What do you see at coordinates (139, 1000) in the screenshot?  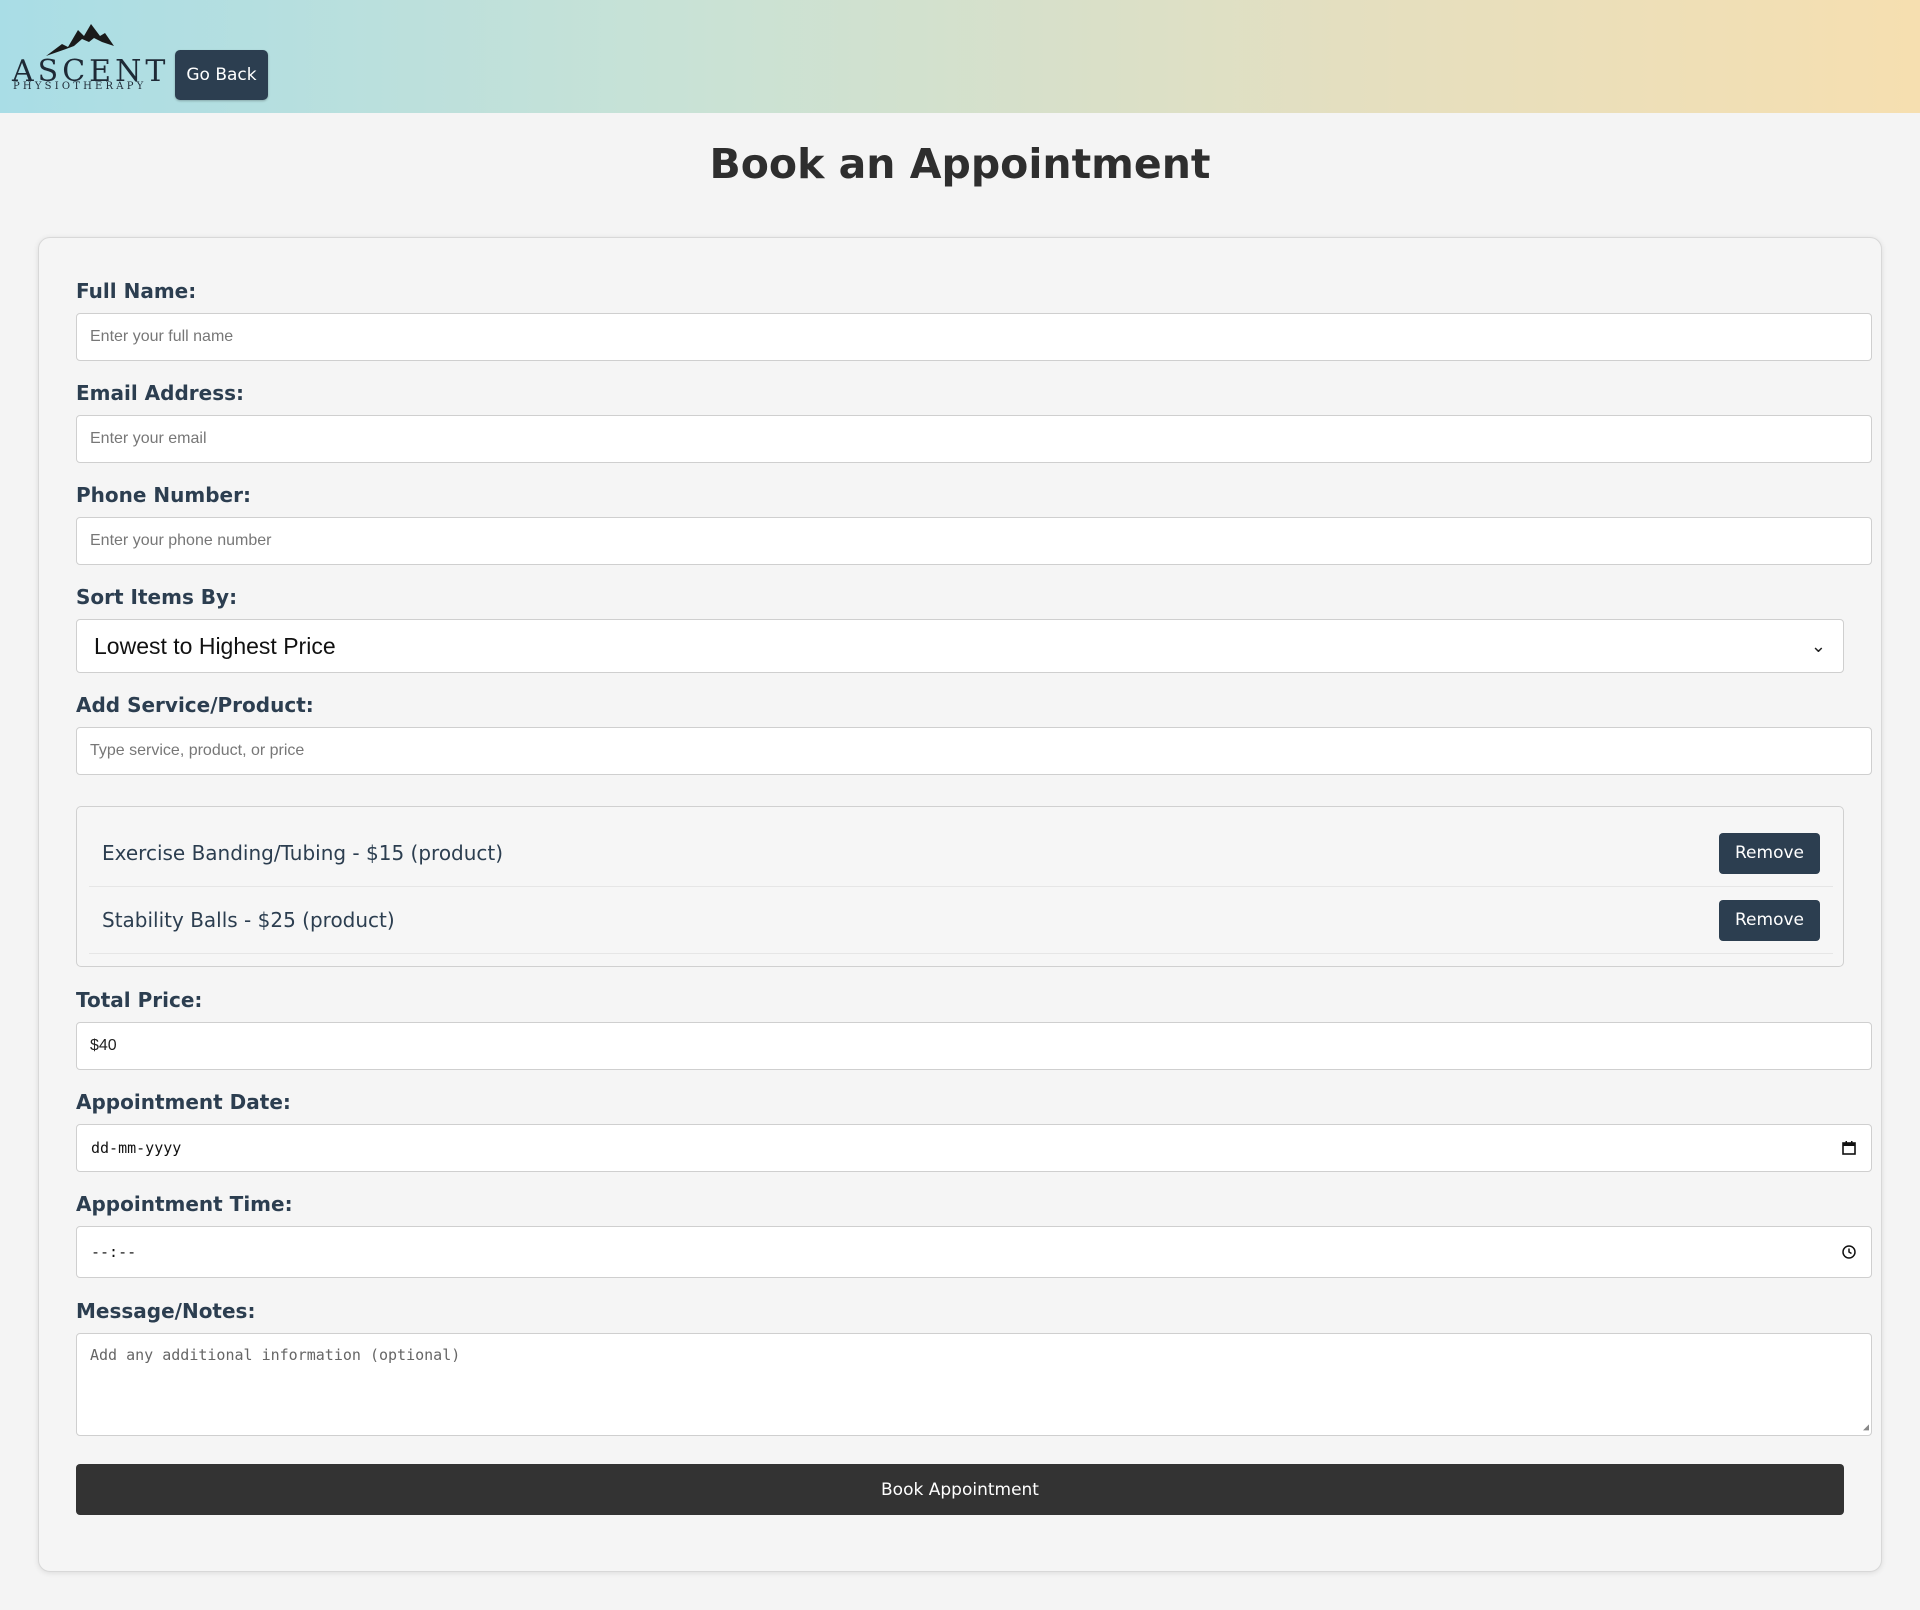 I see `total-price-label: Total Price:` at bounding box center [139, 1000].